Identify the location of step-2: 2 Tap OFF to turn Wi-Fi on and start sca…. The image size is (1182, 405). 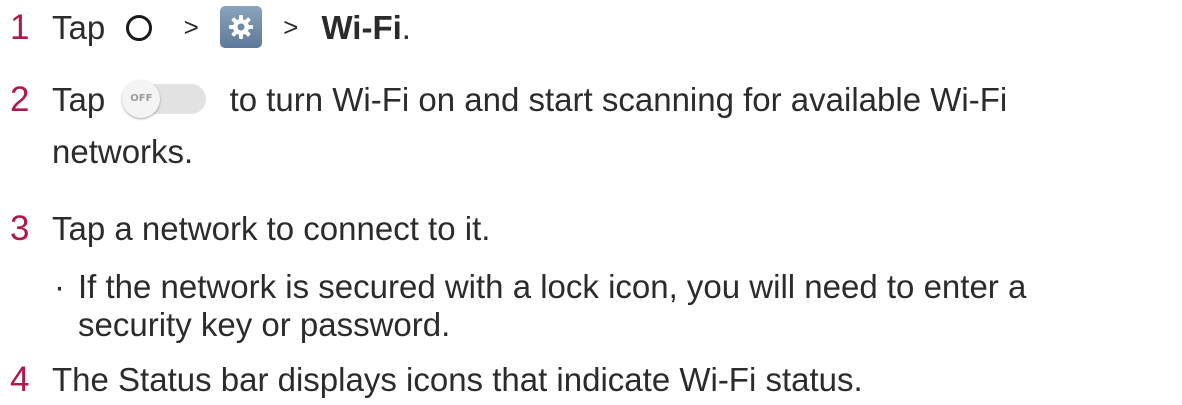
(591, 100).